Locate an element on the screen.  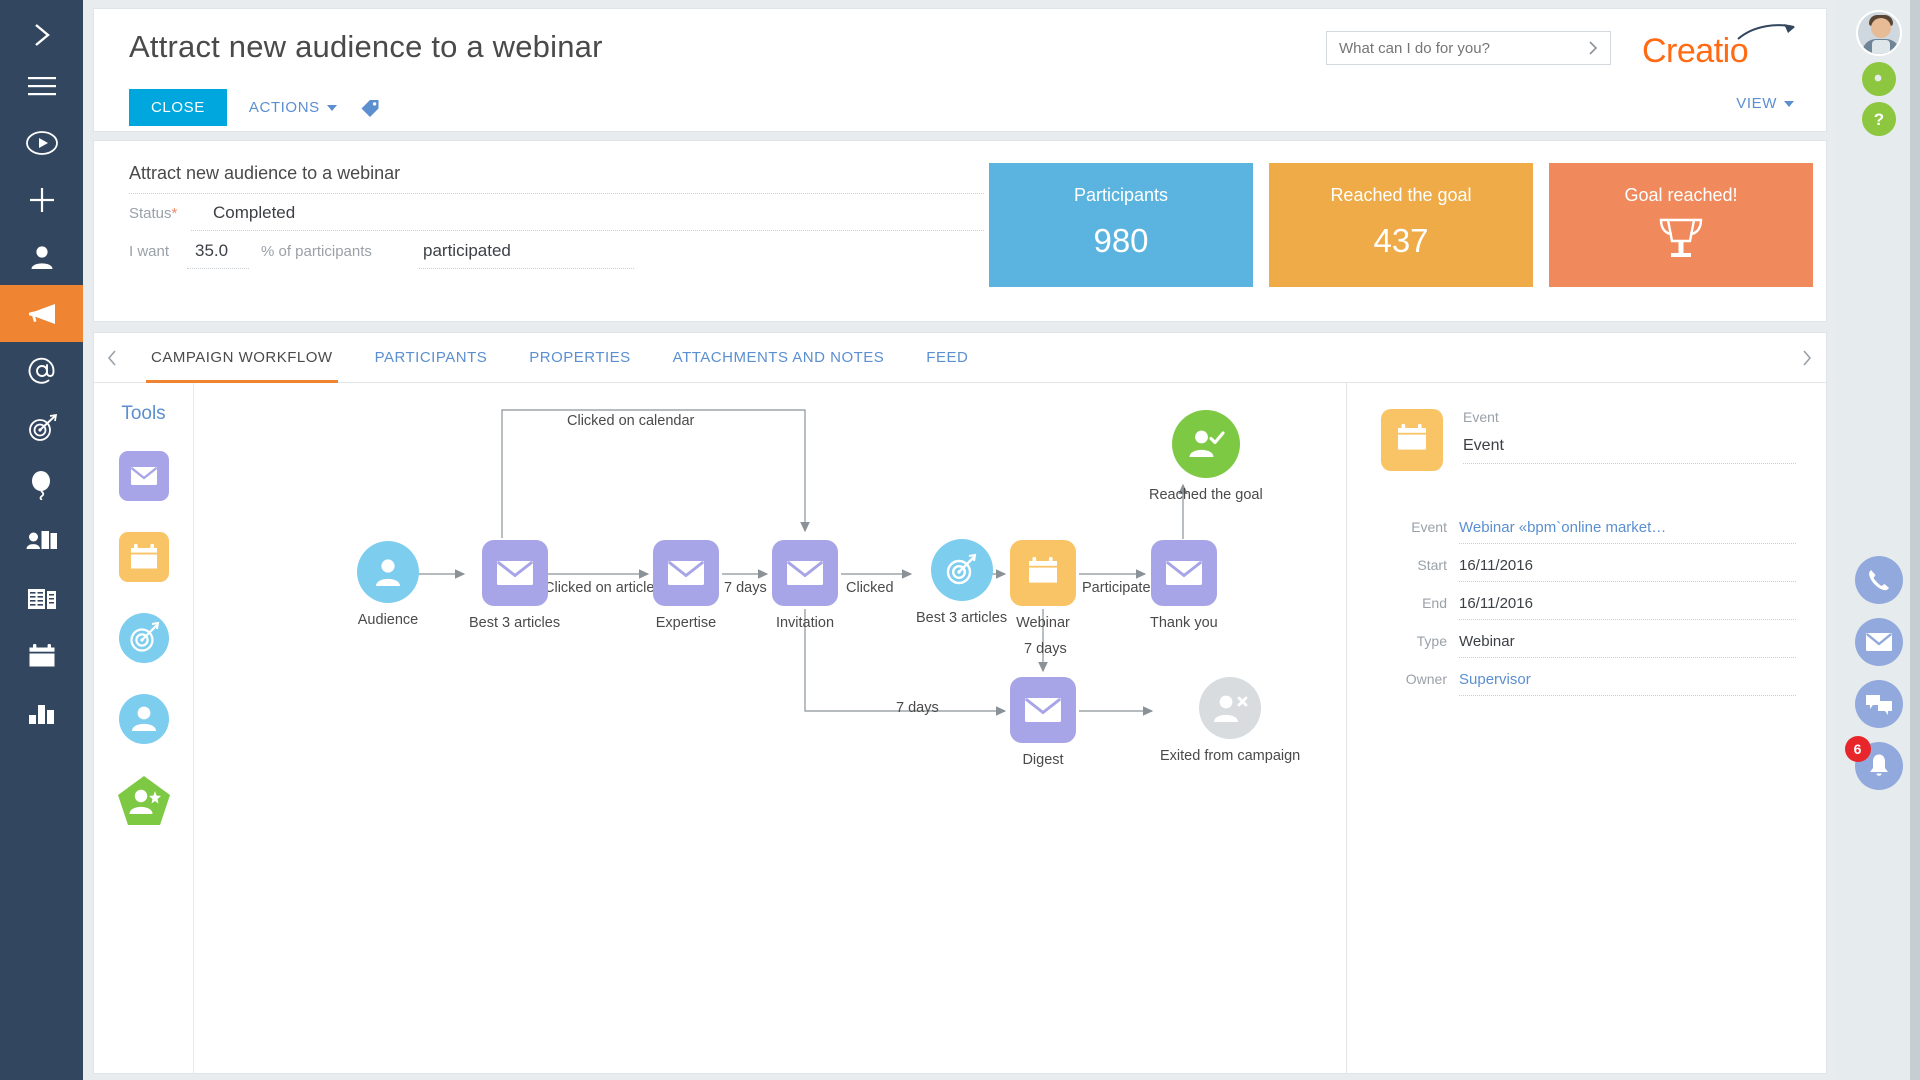
bell-notification-icon is located at coordinates (1878, 765).